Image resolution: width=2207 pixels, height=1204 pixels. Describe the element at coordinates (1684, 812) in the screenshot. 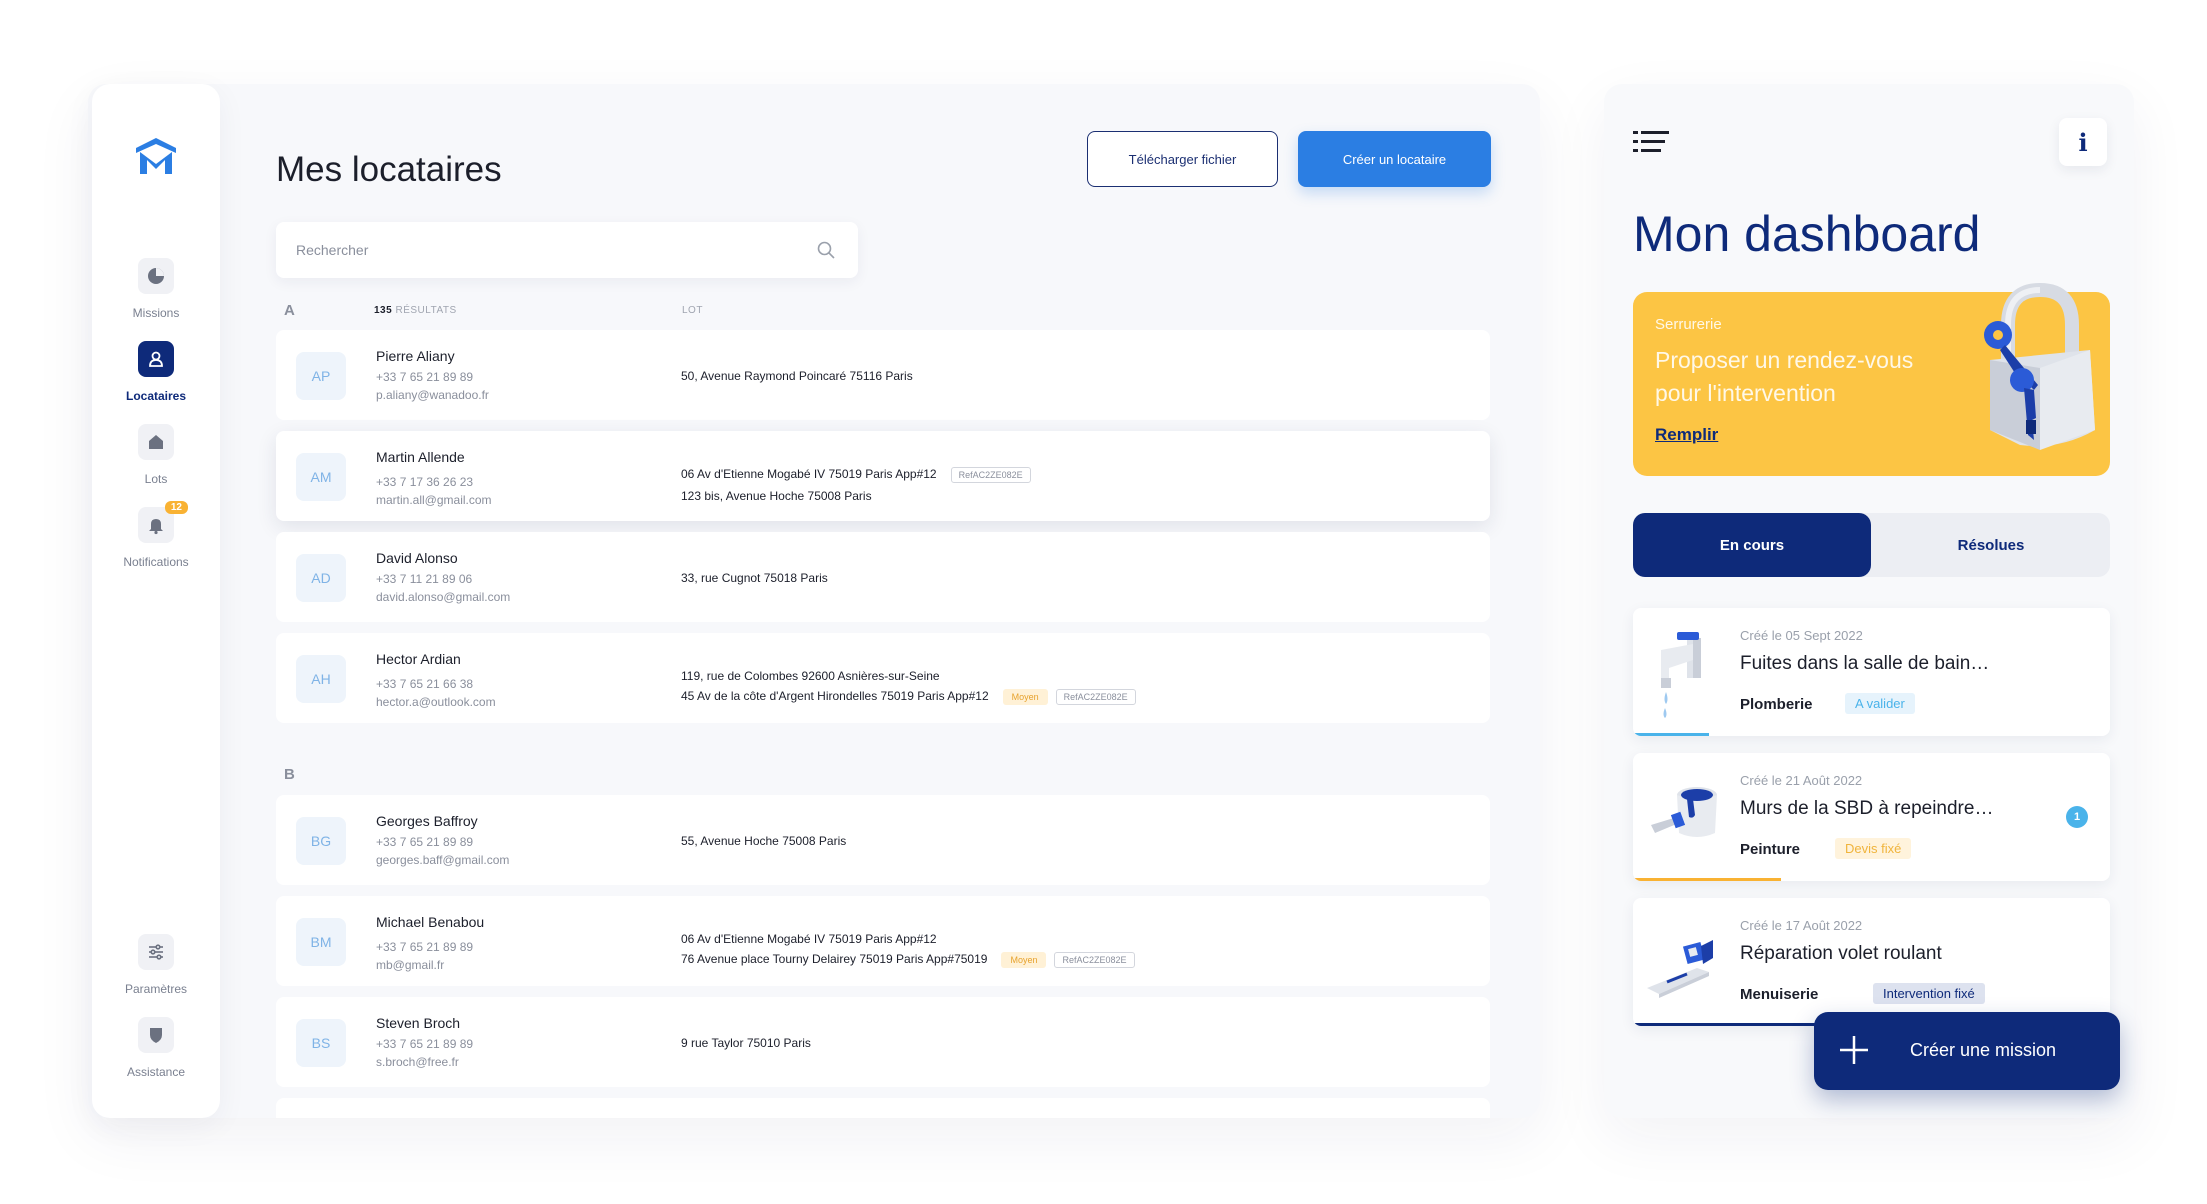

I see `paint-bucket-icon` at that location.